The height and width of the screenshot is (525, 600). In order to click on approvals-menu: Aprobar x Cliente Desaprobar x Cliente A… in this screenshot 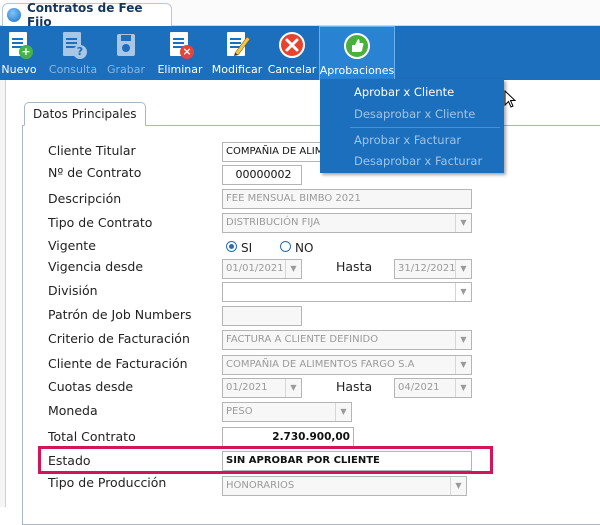, I will do `click(412, 126)`.